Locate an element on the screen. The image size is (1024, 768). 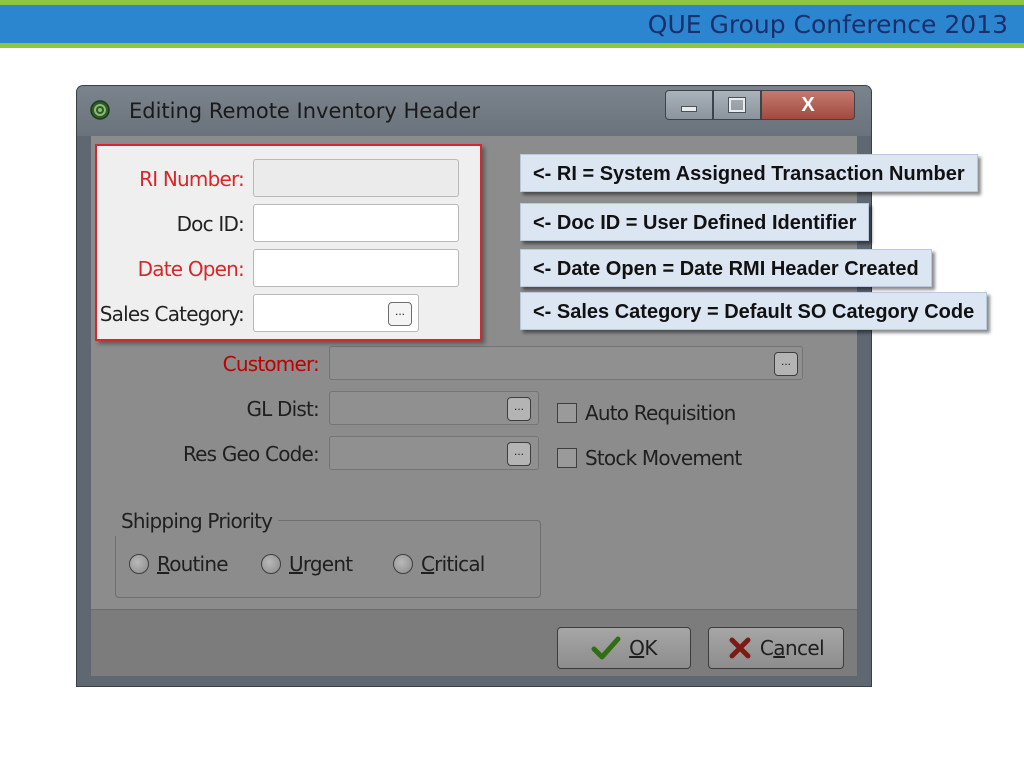
customer-field is located at coordinates (566, 363).